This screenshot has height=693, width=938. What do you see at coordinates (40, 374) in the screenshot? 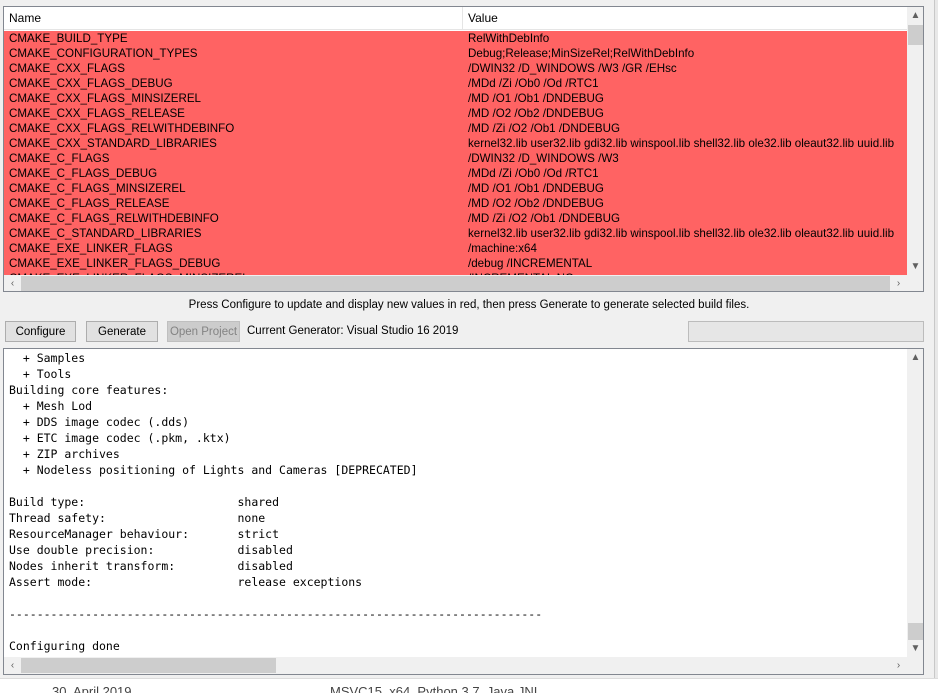
I see `log-line: + Tools` at bounding box center [40, 374].